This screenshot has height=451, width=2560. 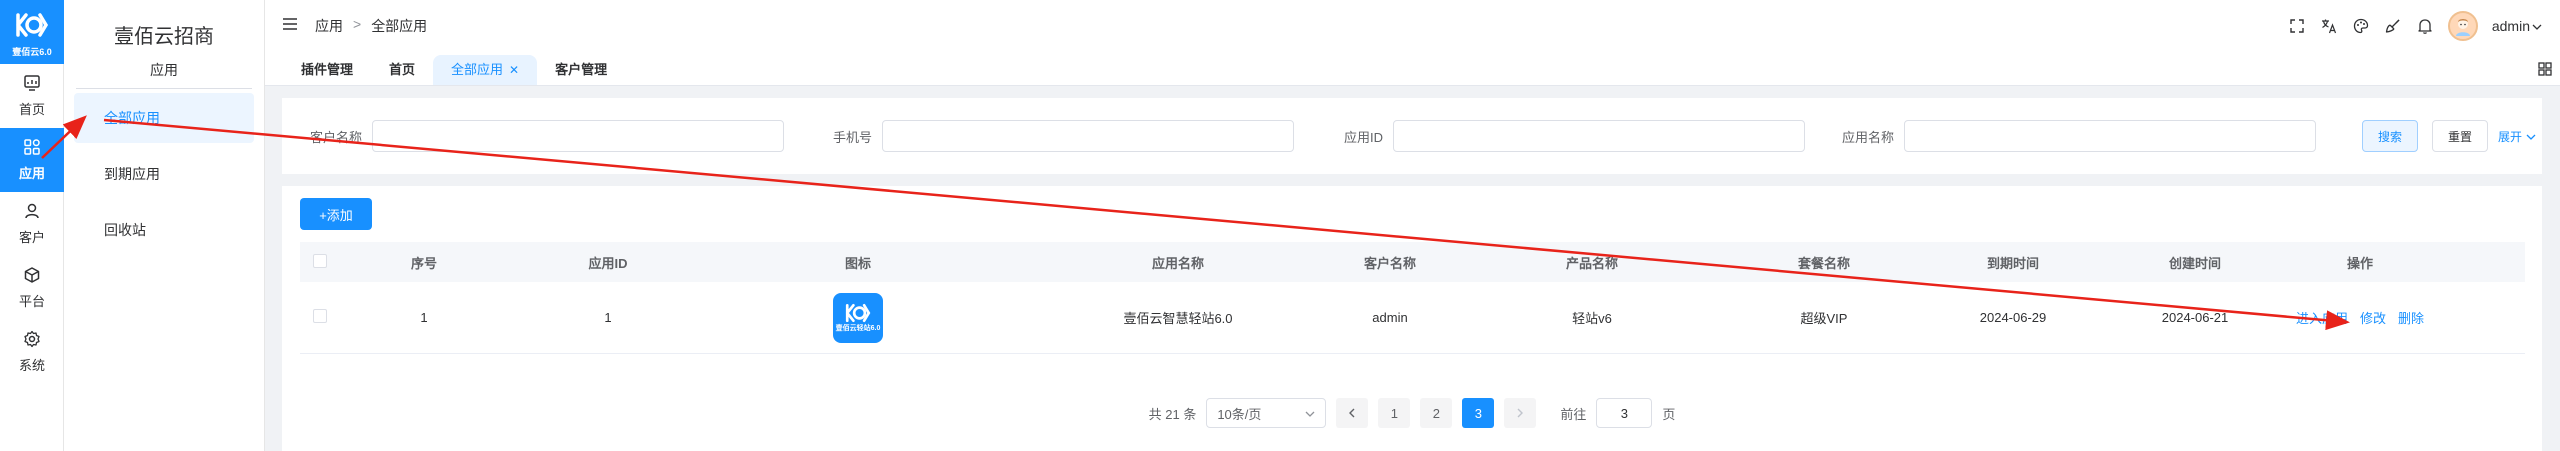 What do you see at coordinates (32, 288) in the screenshot?
I see `rail-item-platform: 平台` at bounding box center [32, 288].